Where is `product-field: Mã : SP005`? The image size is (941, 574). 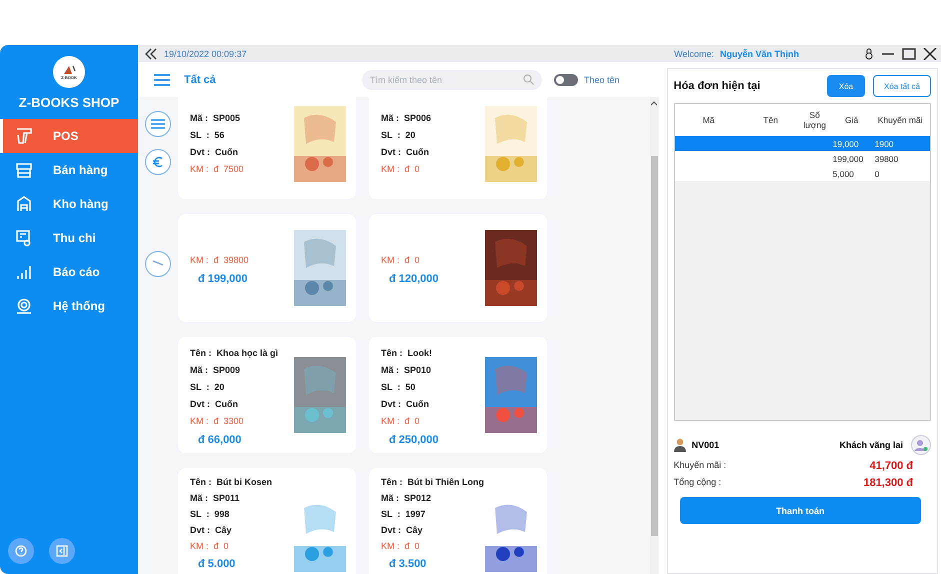
product-field: Mã : SP005 is located at coordinates (217, 118).